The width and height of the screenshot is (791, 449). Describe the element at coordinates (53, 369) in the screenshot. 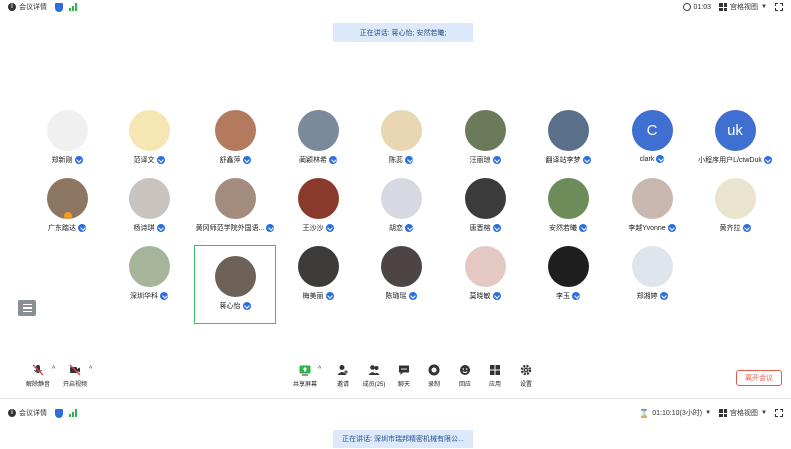

I see `audio-options-caret-icon: ^` at that location.